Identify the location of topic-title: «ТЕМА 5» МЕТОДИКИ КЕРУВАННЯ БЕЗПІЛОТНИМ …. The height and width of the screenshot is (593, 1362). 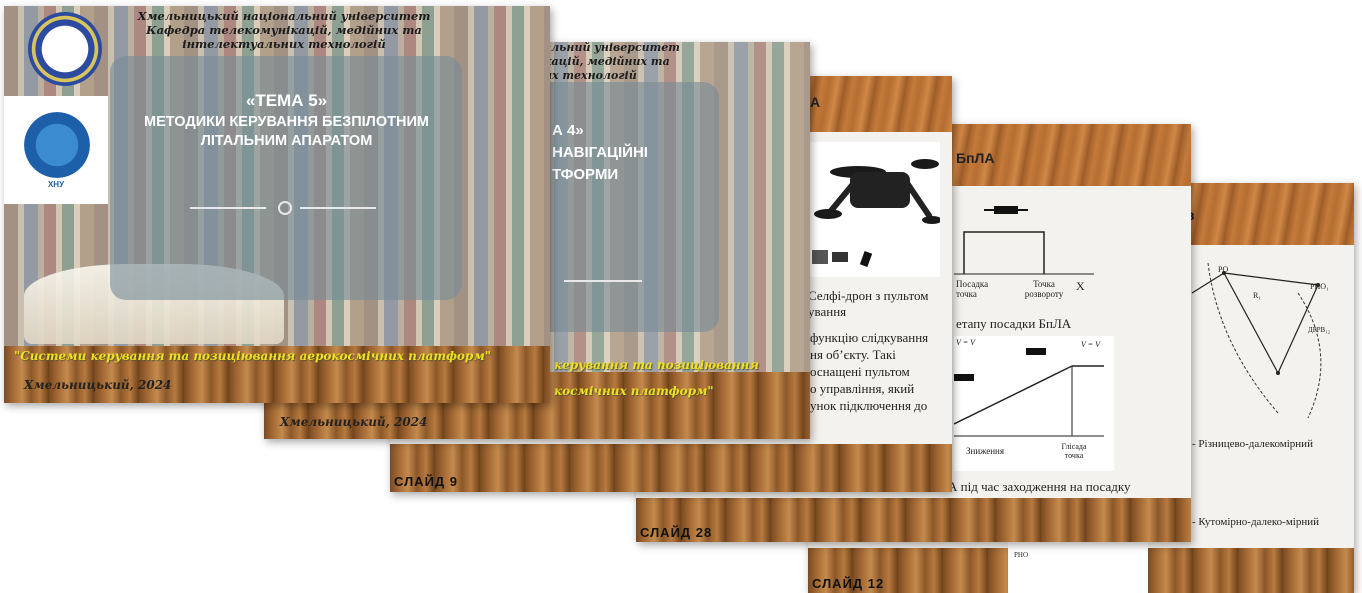
(286, 120).